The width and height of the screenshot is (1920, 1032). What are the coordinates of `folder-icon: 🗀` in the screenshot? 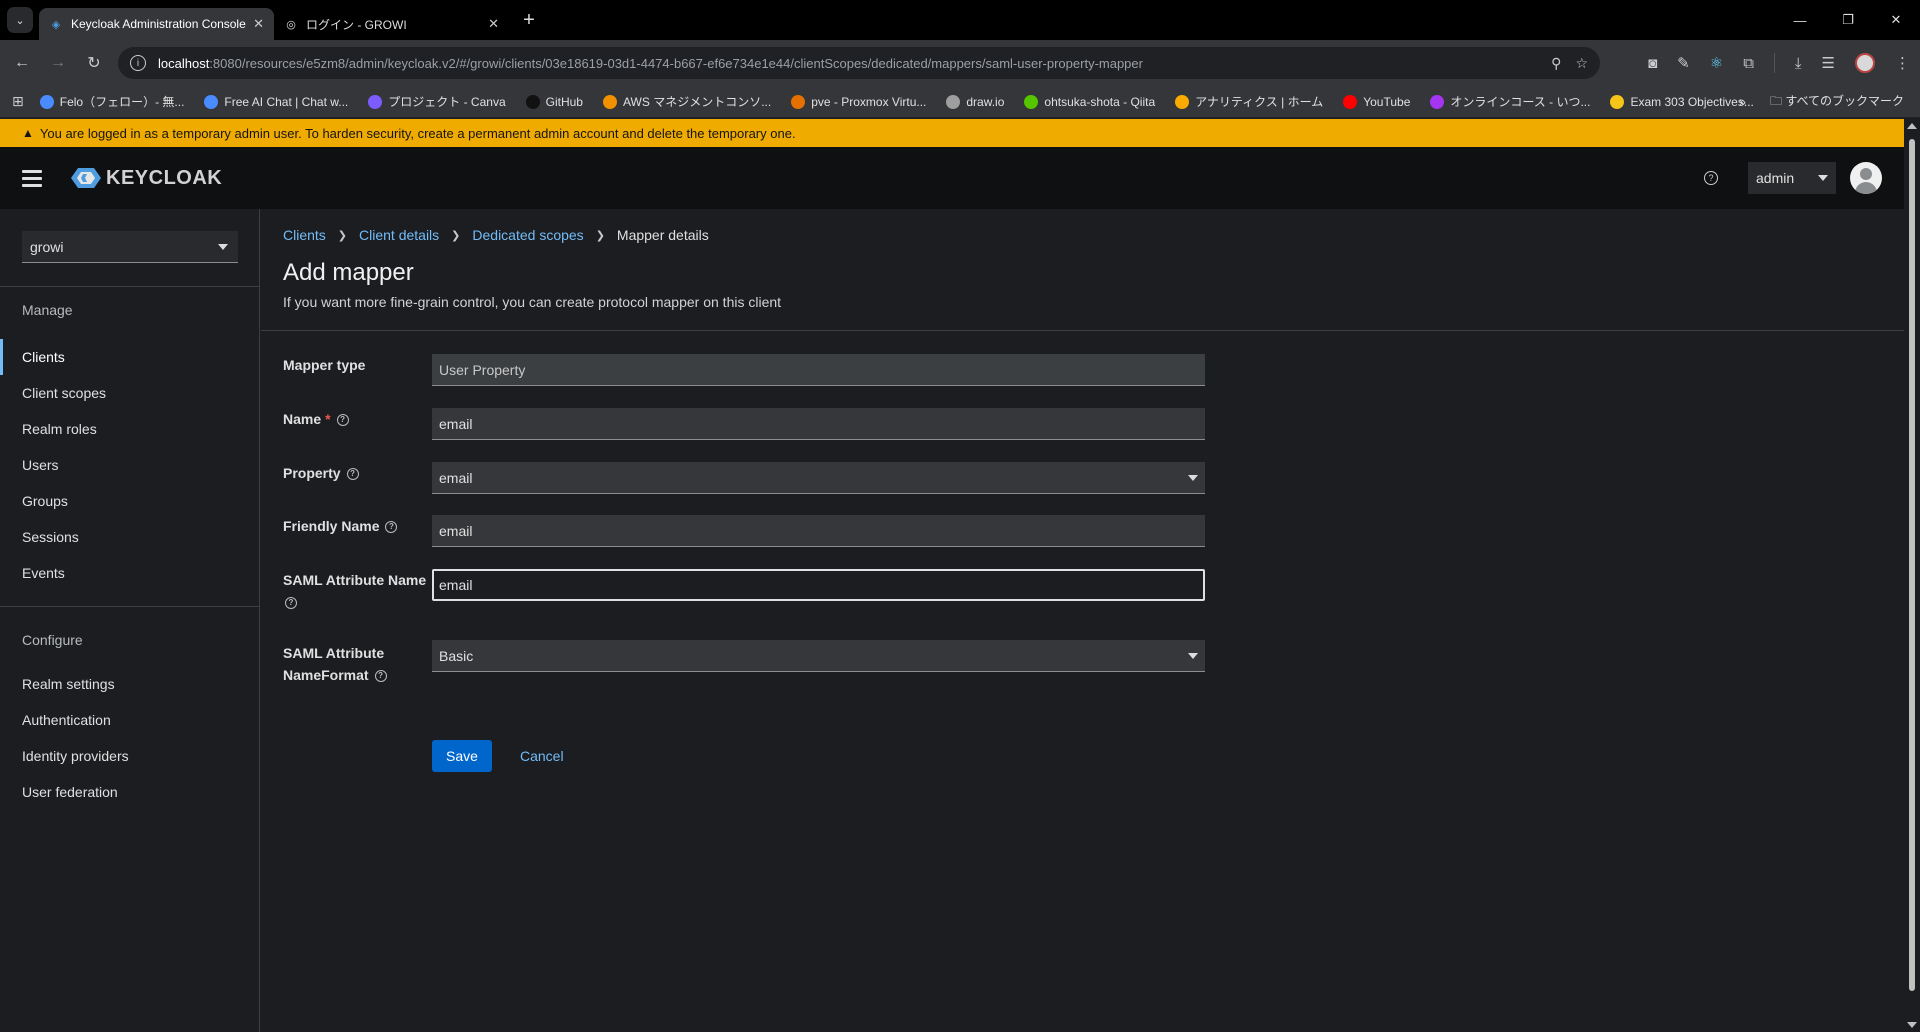 It's located at (1775, 100).